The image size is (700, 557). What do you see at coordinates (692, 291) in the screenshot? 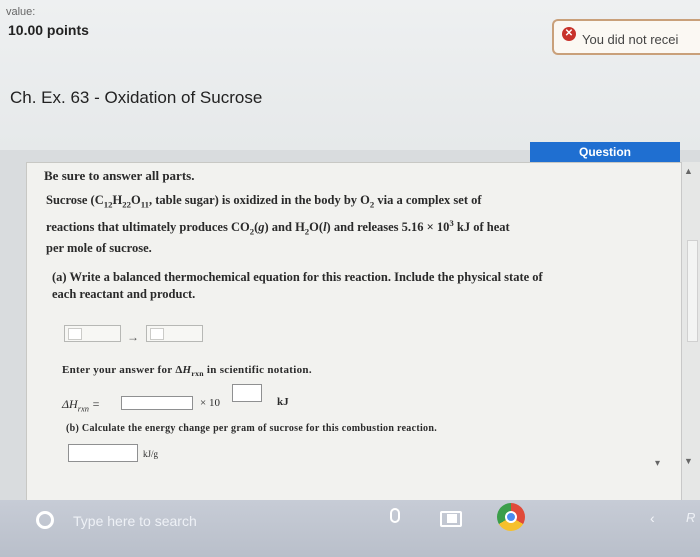
I see `scrollbar-thumb` at bounding box center [692, 291].